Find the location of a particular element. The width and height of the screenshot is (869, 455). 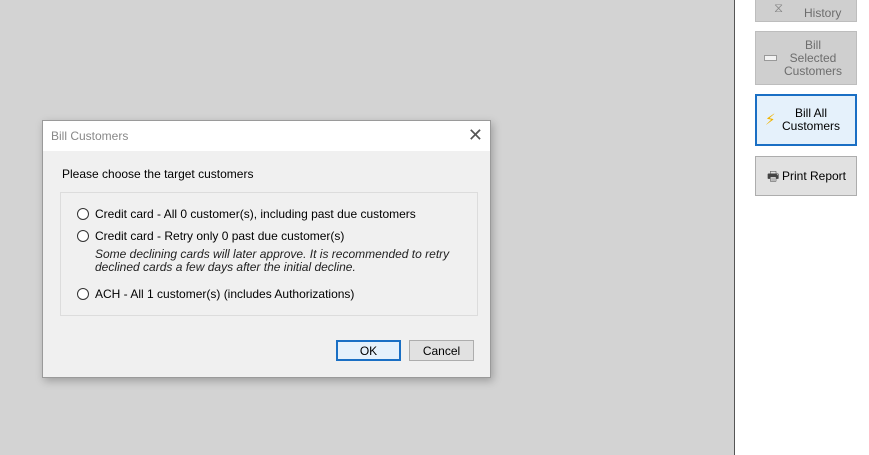

history-icon: ⧖ is located at coordinates (779, 7).